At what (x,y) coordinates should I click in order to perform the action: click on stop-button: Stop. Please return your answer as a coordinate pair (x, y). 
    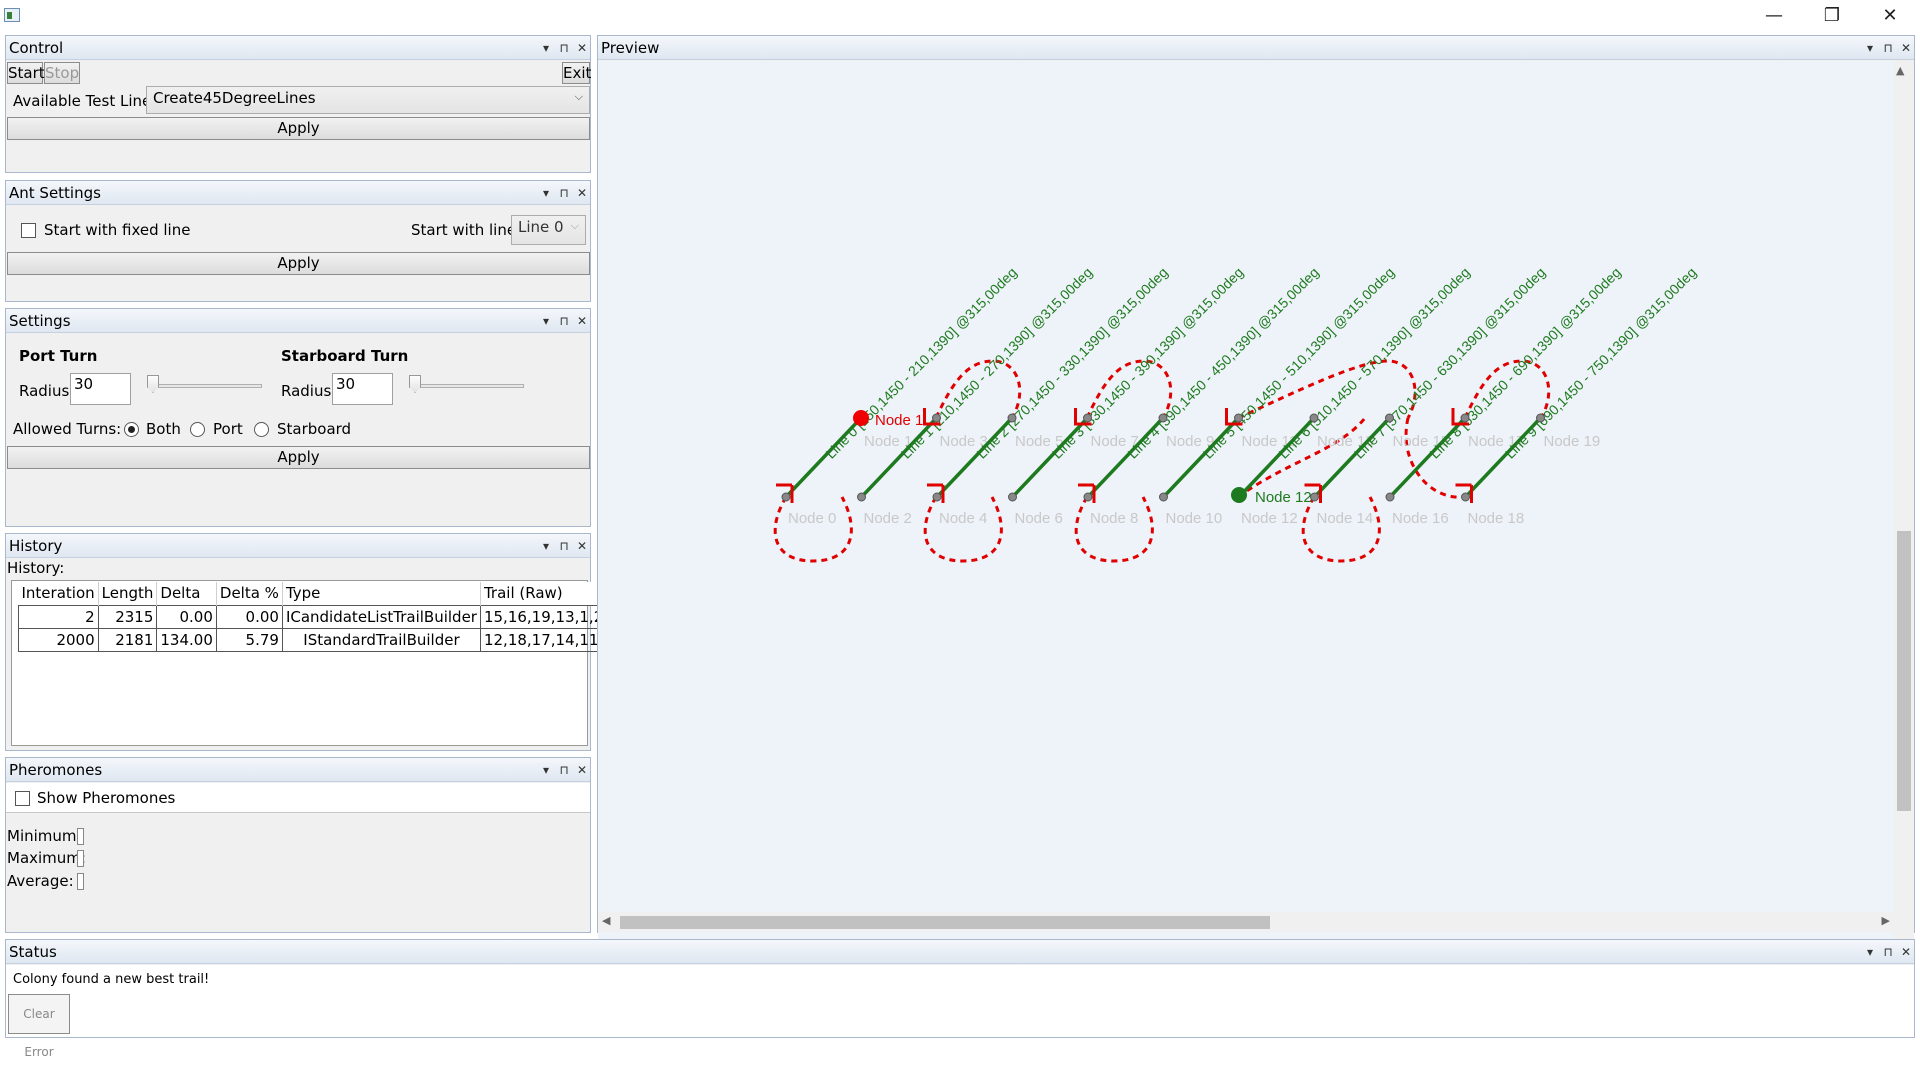
    Looking at the image, I should click on (62, 73).